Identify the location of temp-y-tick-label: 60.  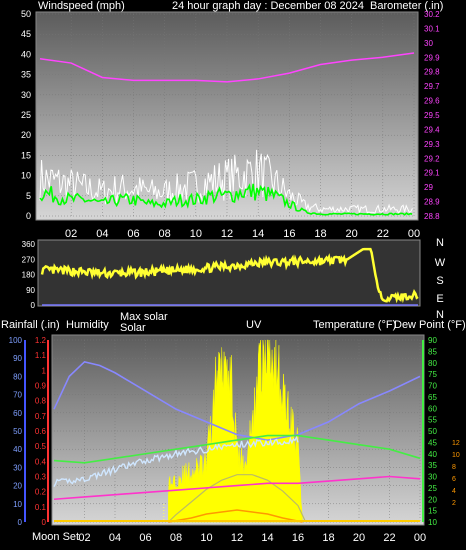
(432, 408).